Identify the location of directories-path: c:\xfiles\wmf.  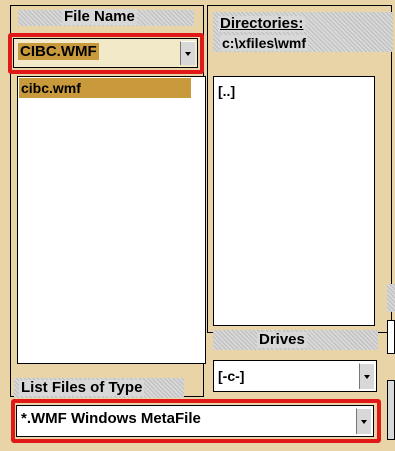
(264, 43).